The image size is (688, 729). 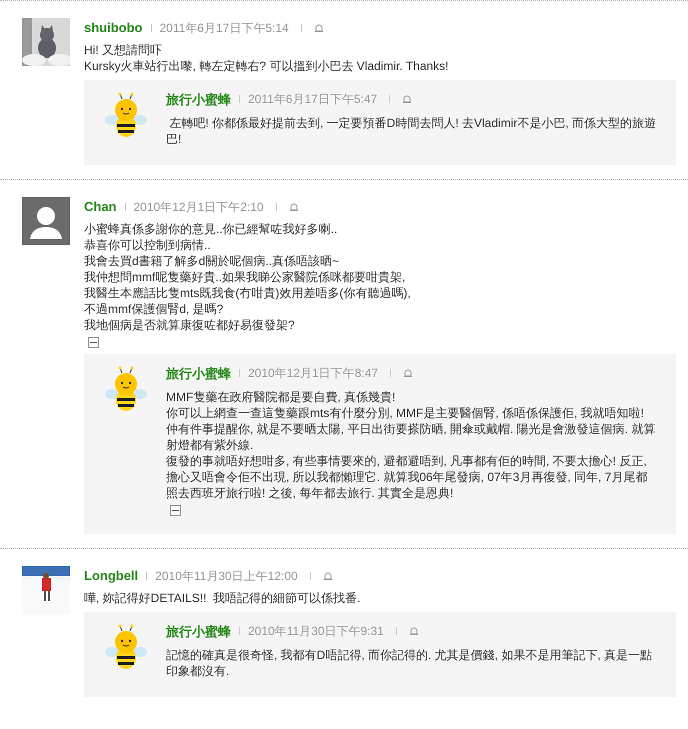 What do you see at coordinates (154, 308) in the screenshot?
I see `comment-text: 不過mmf保護個腎d, 是嗎?` at bounding box center [154, 308].